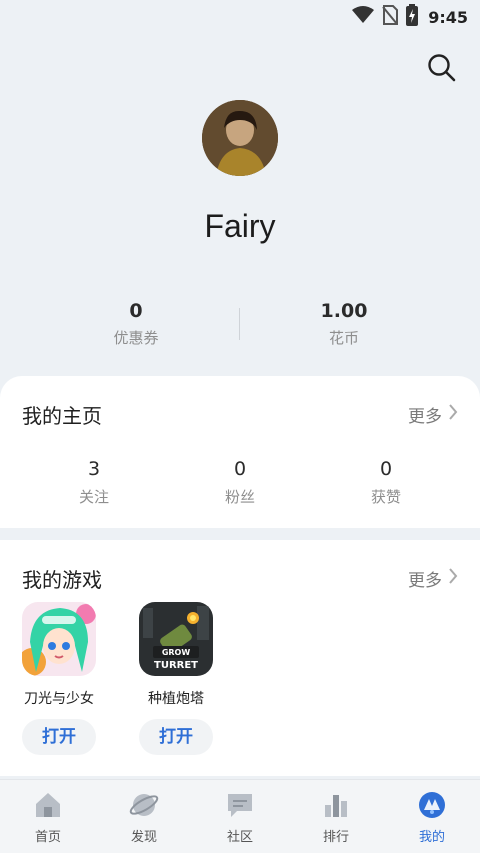 The height and width of the screenshot is (853, 480). I want to click on games-more-link: 更多, so click(433, 578).